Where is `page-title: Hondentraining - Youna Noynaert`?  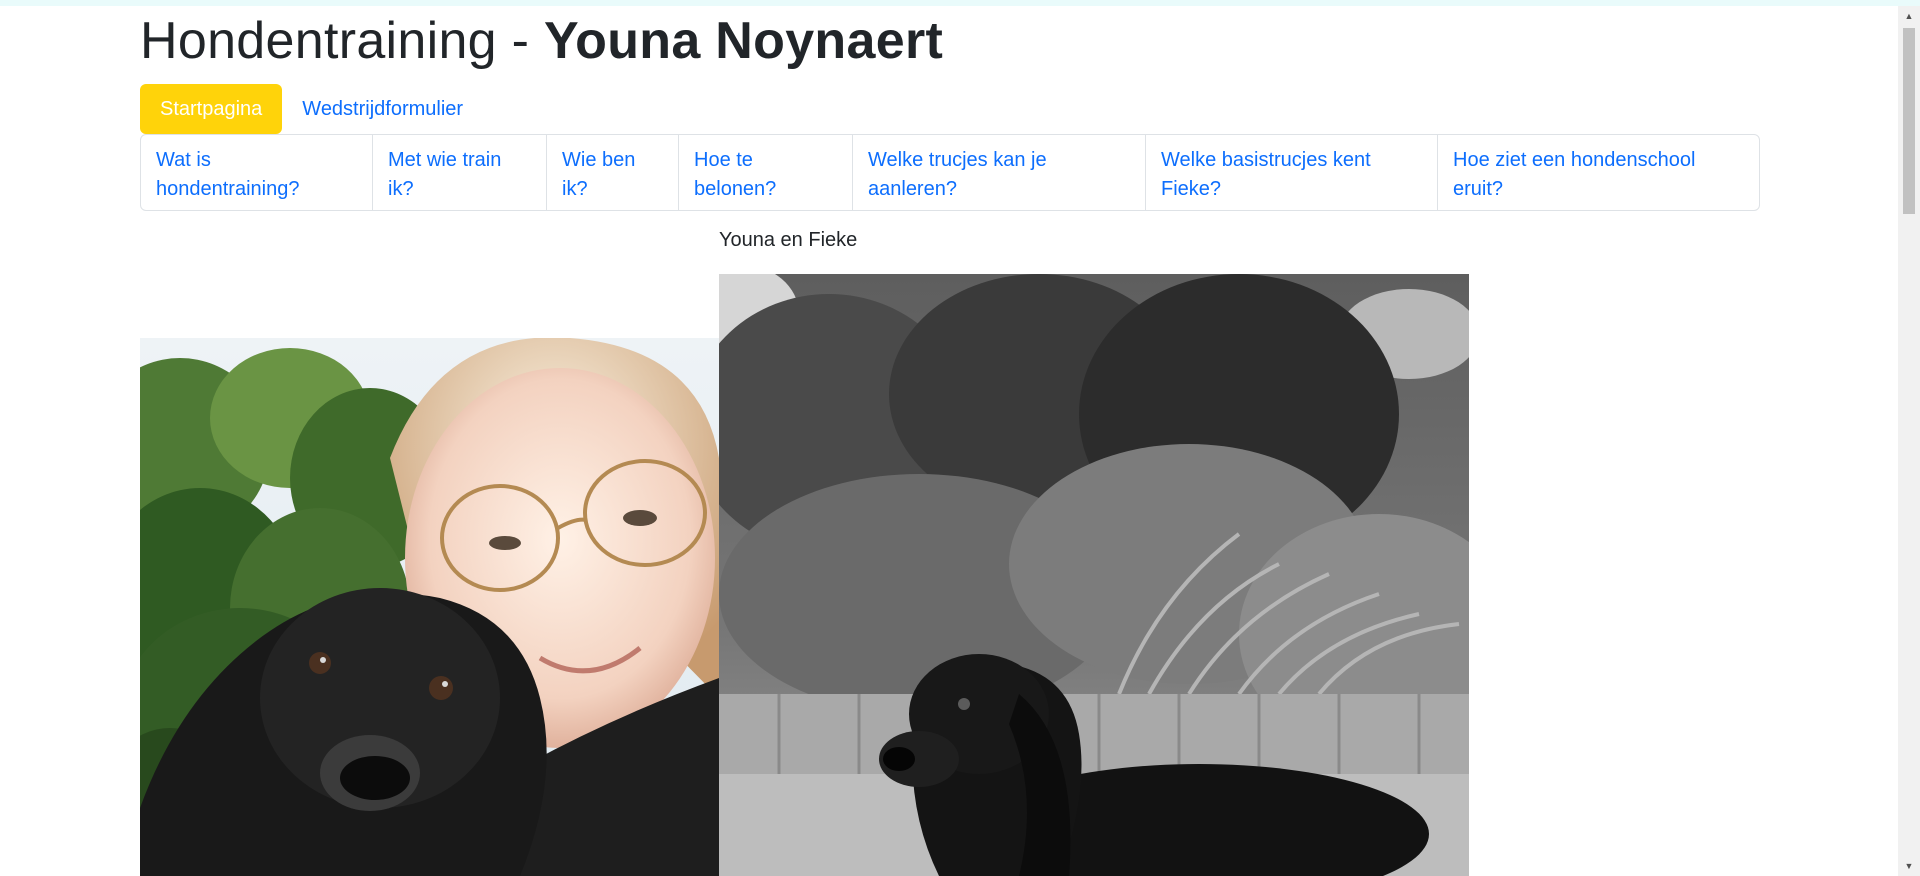
page-title: Hondentraining - Youna Noynaert is located at coordinates (950, 41).